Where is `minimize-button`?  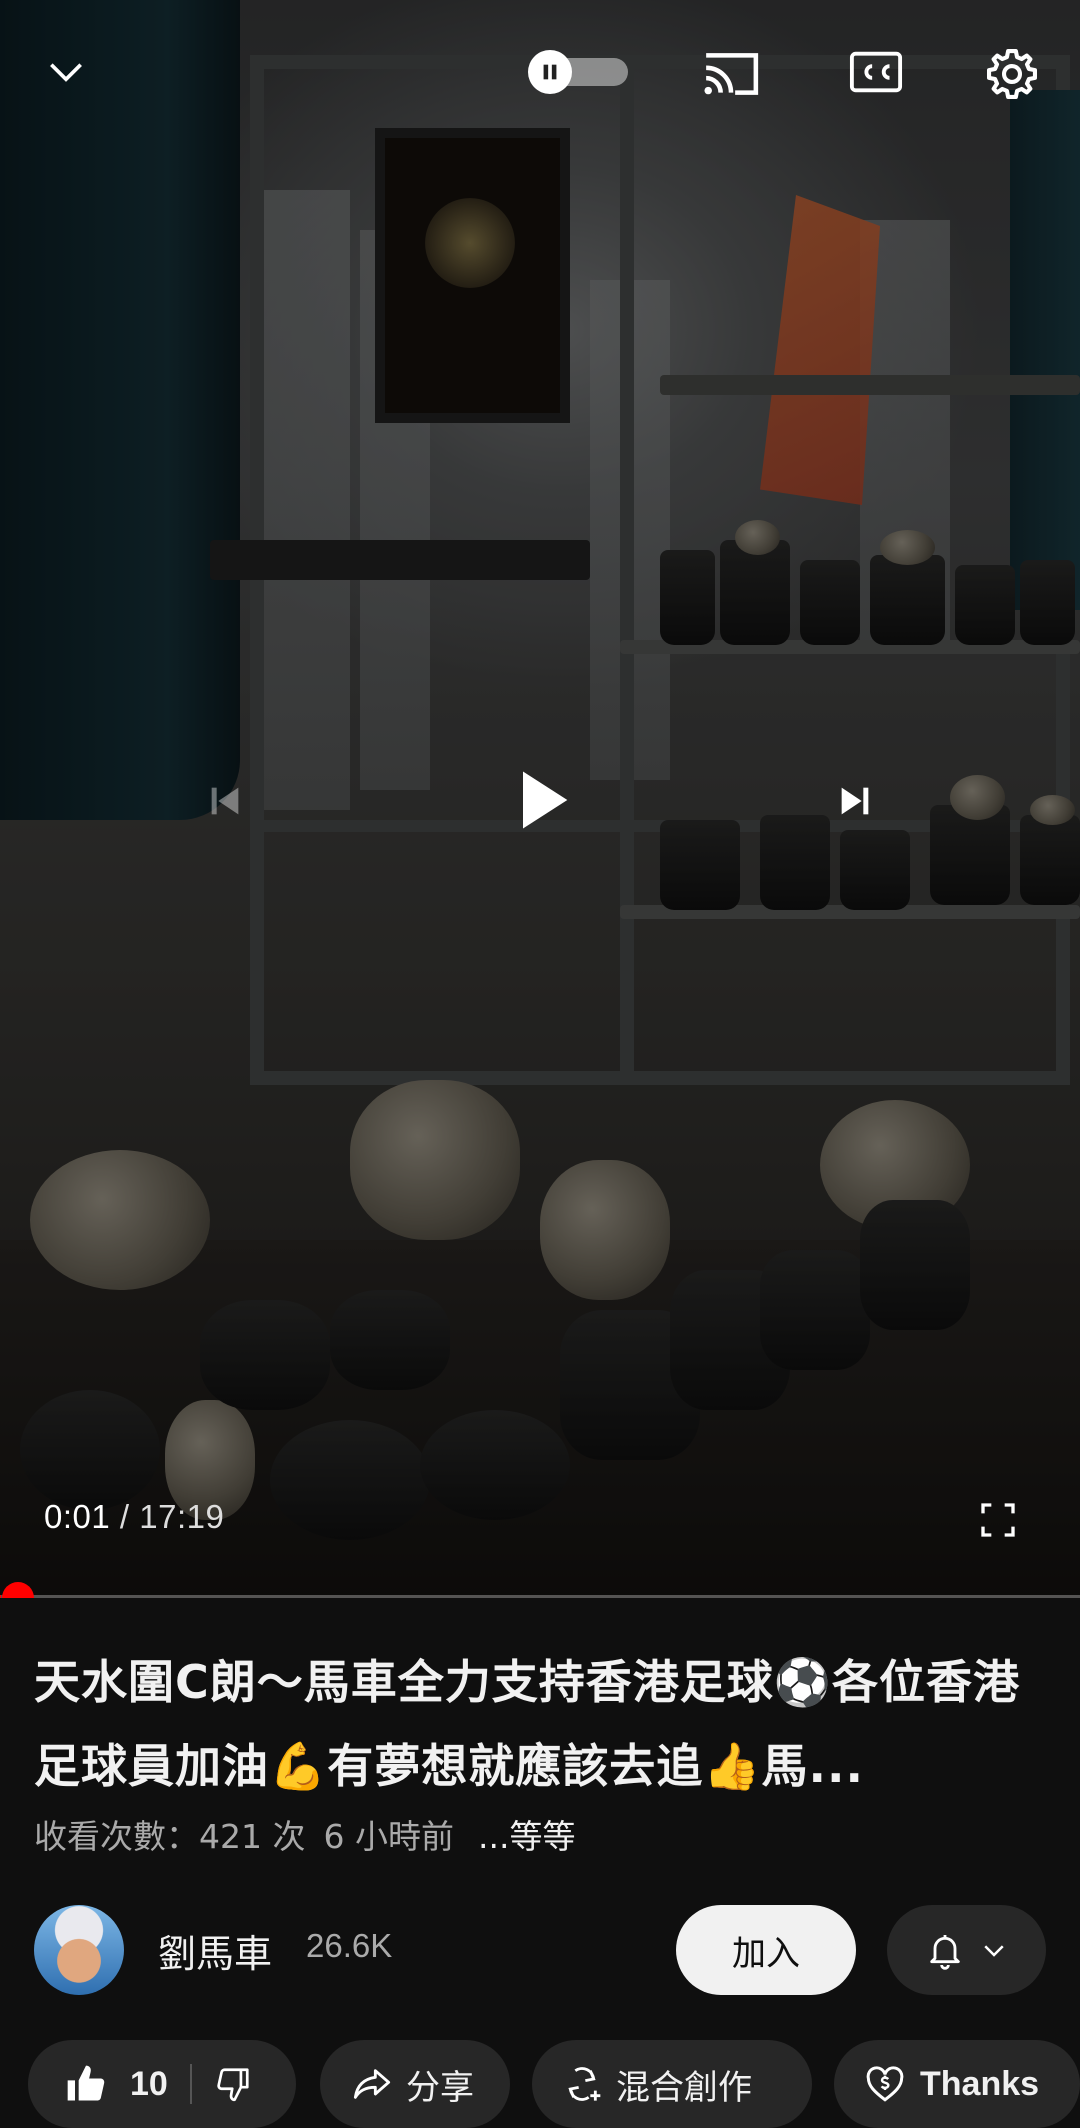 minimize-button is located at coordinates (66, 72).